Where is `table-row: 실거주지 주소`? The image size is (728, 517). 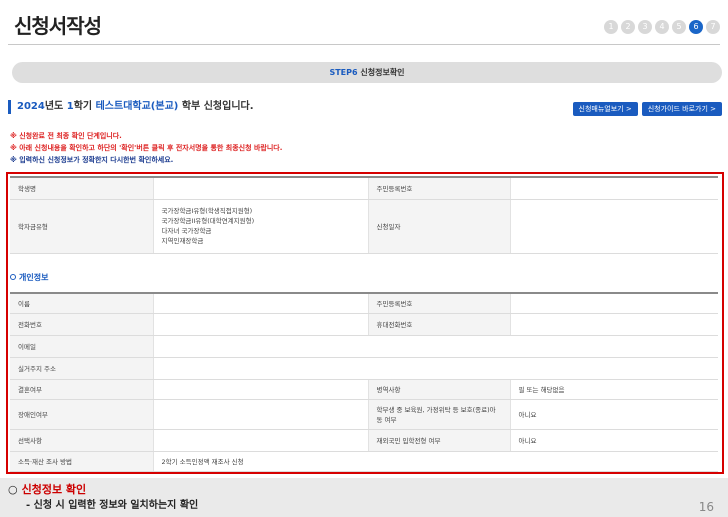
table-row: 실거주지 주소 is located at coordinates (364, 368).